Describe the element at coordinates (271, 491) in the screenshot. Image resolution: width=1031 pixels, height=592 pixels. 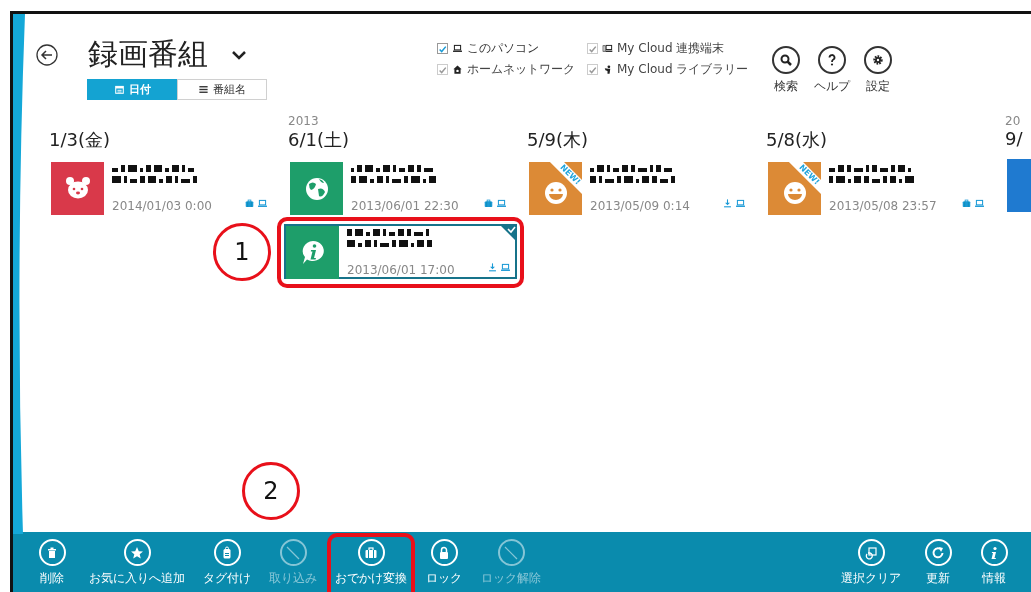
I see `callout-number: 2` at that location.